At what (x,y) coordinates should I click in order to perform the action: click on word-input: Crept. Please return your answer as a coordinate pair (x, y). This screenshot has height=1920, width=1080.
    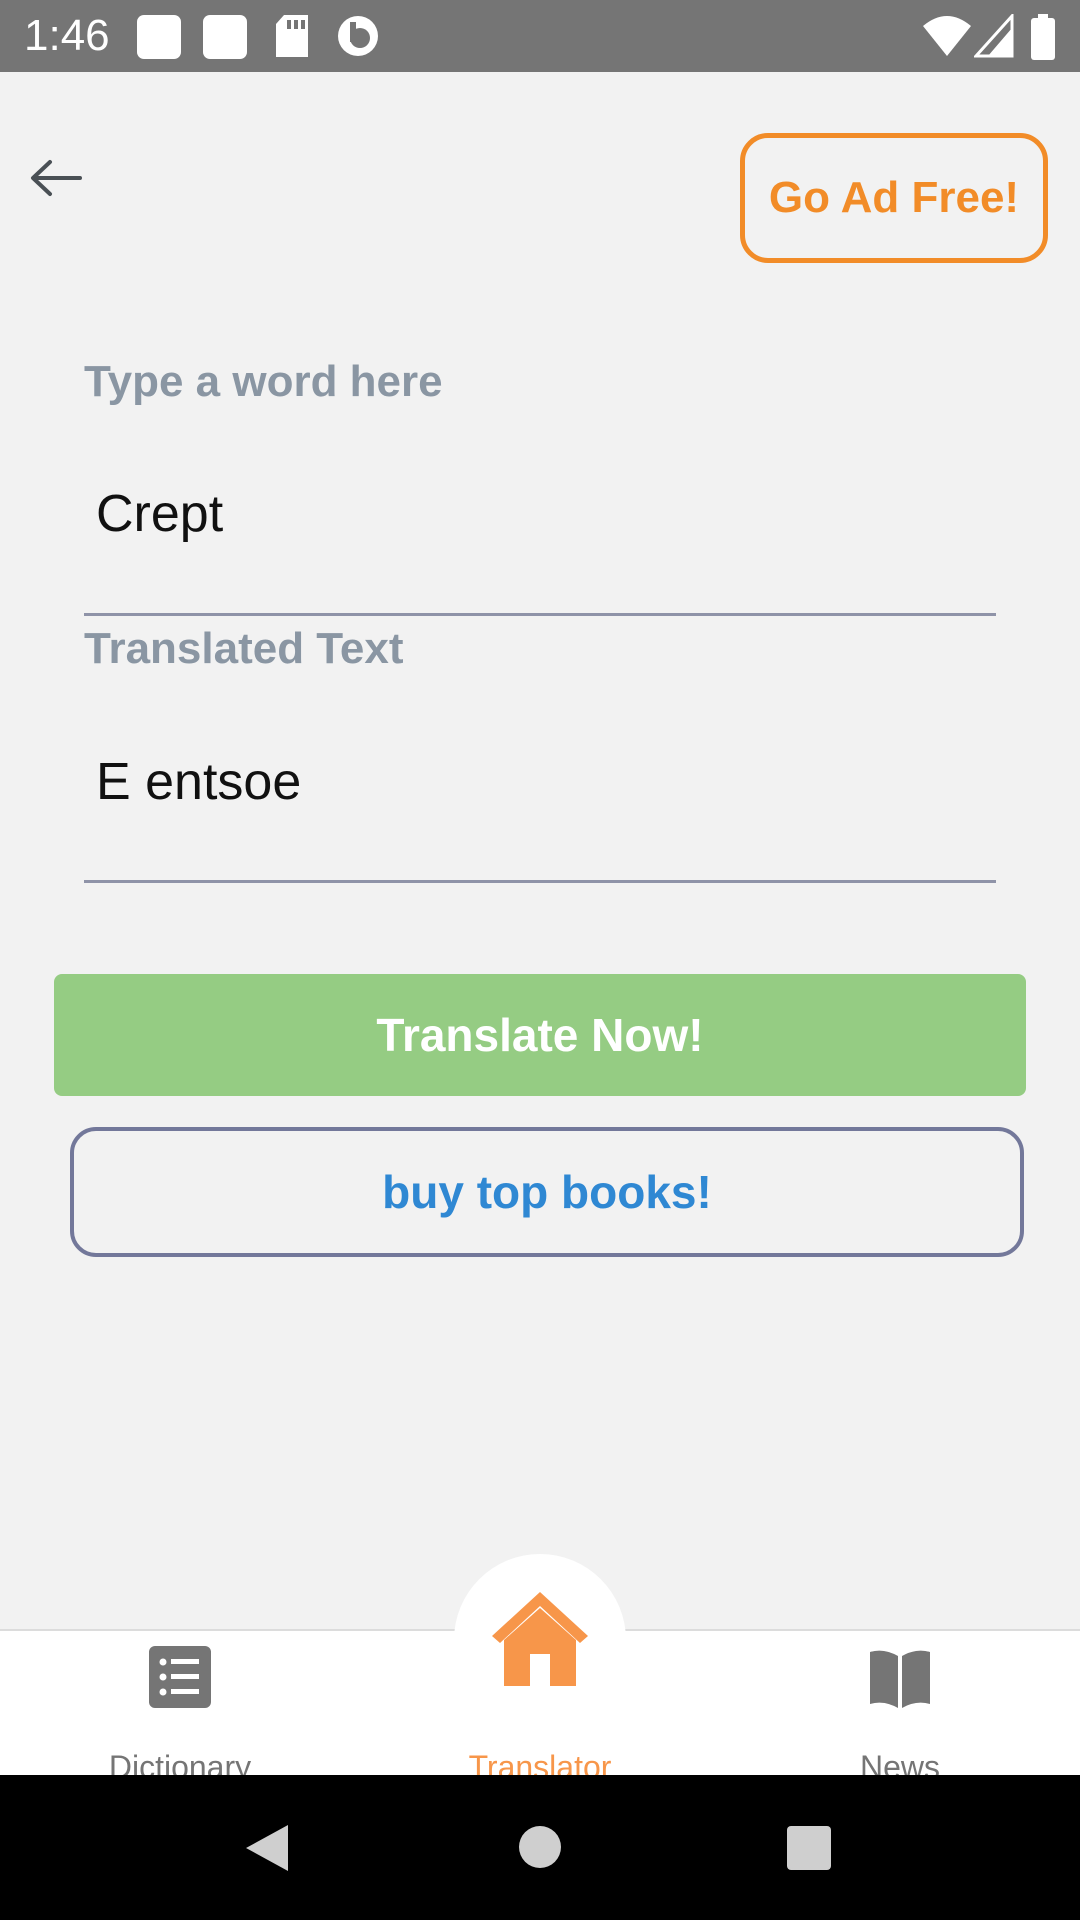
    Looking at the image, I should click on (159, 514).